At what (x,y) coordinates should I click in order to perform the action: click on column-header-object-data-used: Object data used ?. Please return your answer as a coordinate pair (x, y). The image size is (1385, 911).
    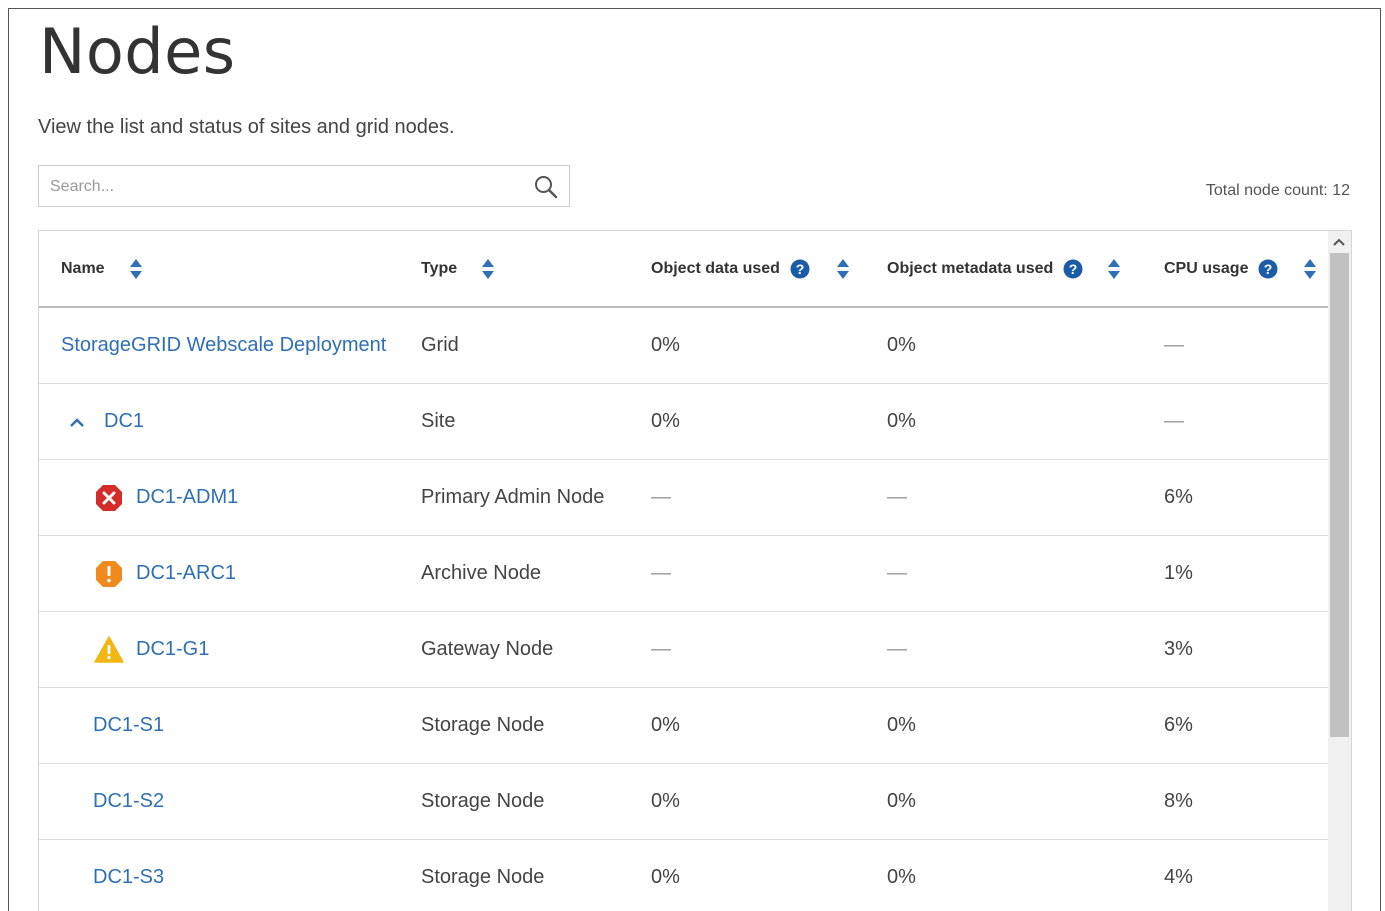
    Looking at the image, I should click on (750, 268).